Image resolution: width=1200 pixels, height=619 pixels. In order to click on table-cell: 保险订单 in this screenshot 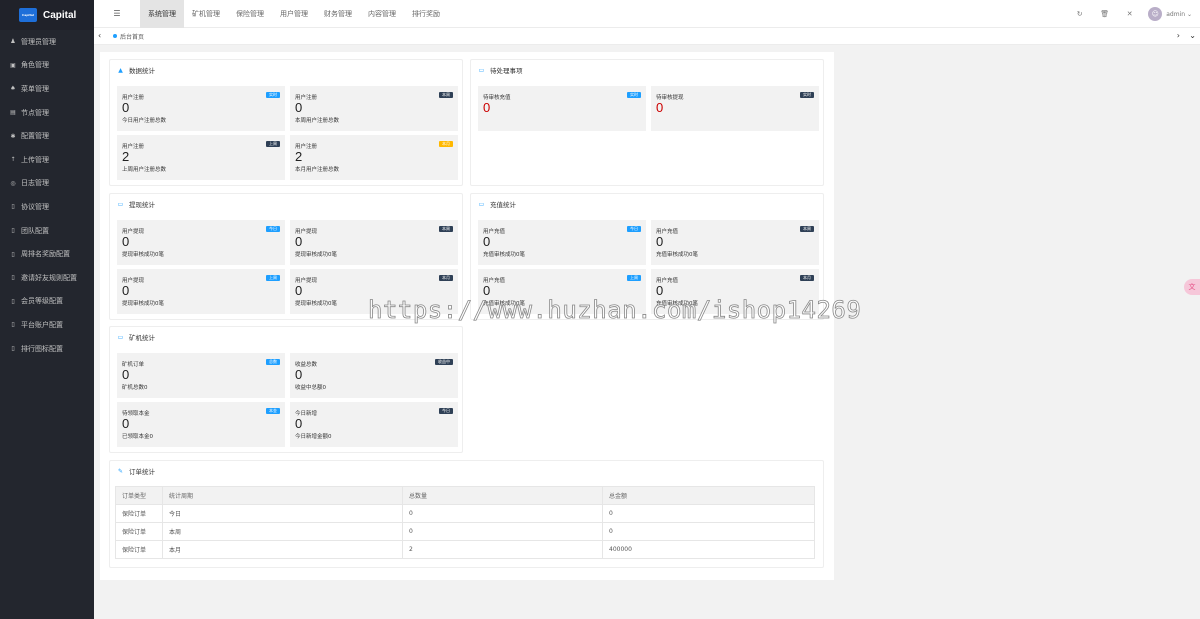, I will do `click(139, 549)`.